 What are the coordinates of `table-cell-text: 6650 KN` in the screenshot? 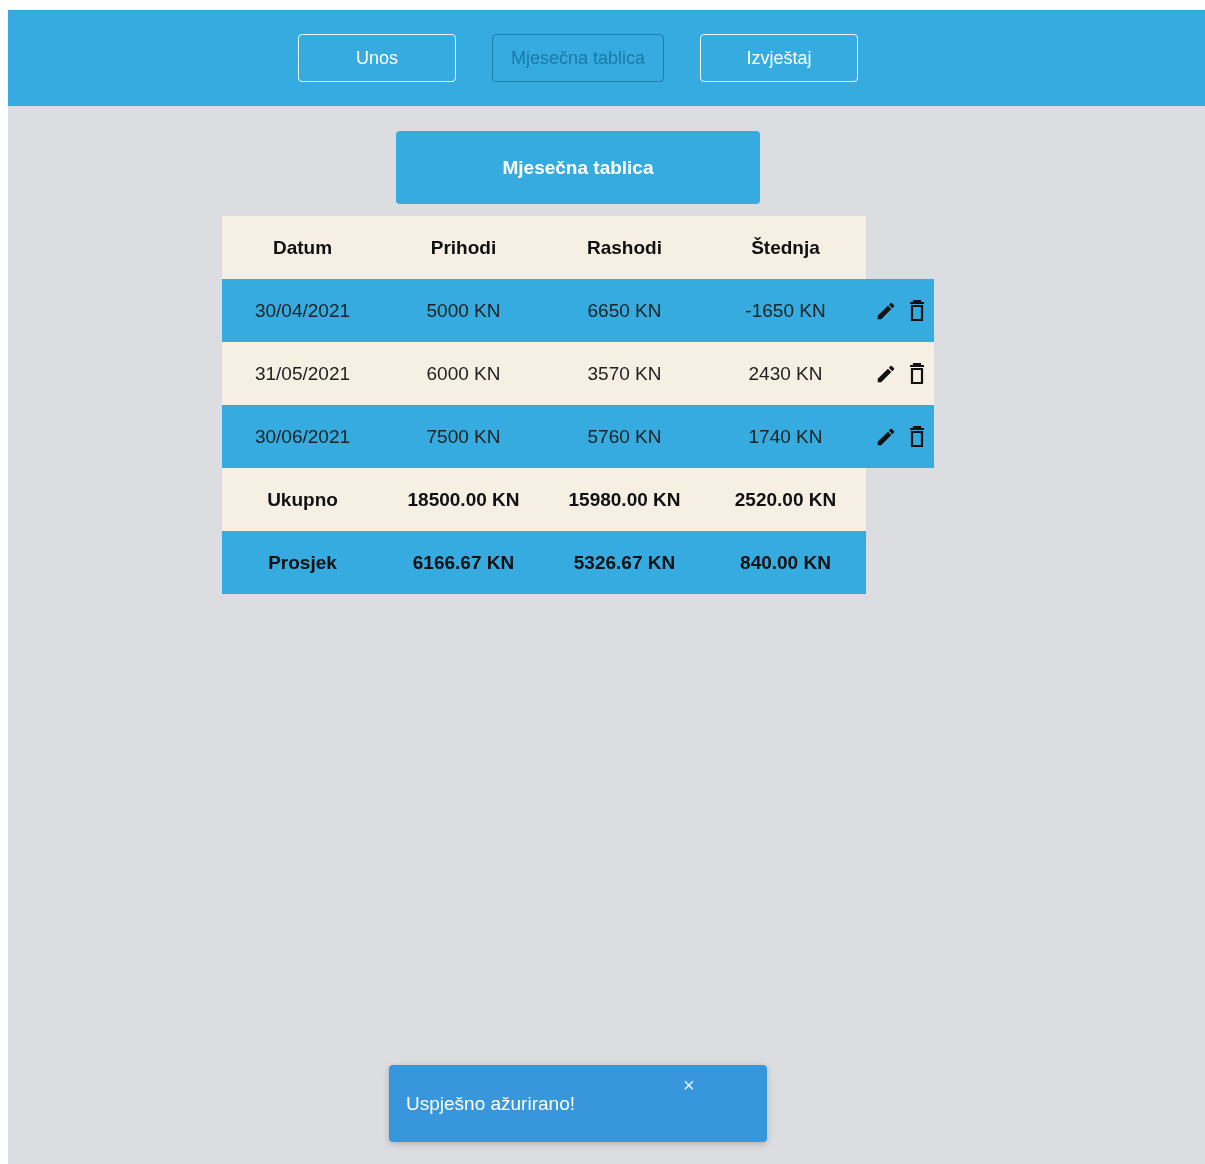 It's located at (624, 310).